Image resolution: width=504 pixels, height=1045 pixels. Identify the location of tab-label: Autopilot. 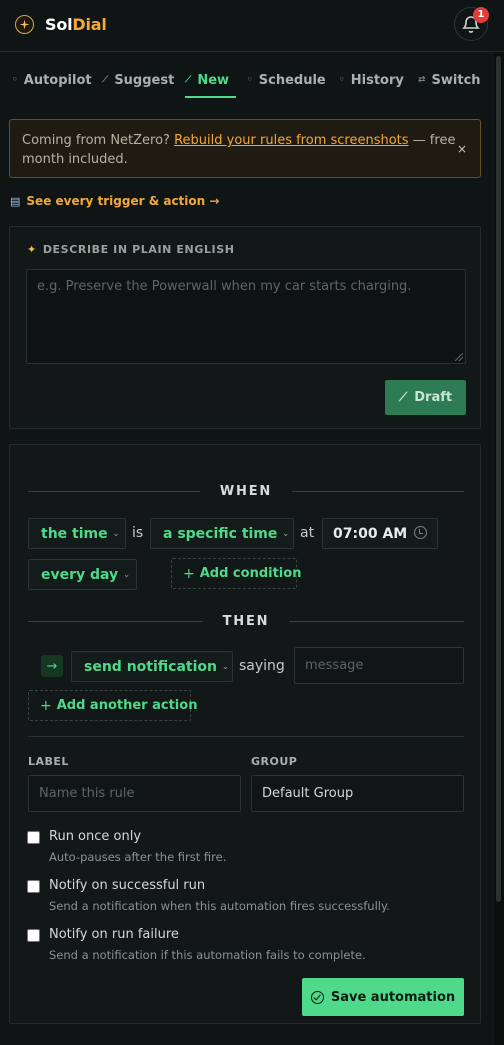
(57, 80).